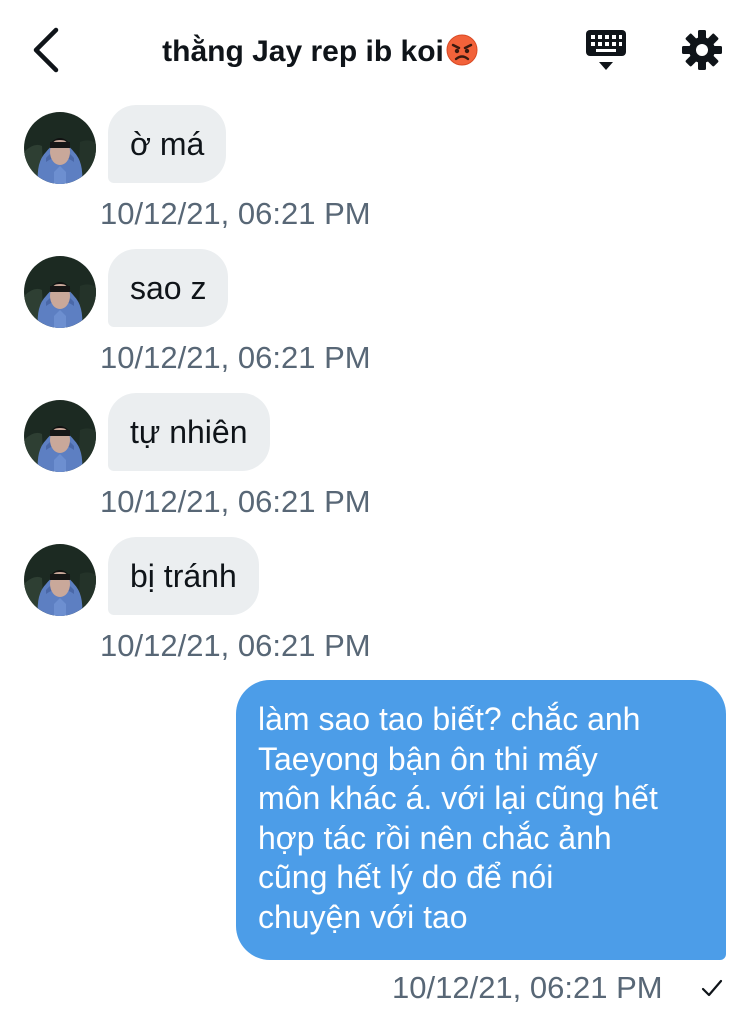  I want to click on settings-button, so click(702, 50).